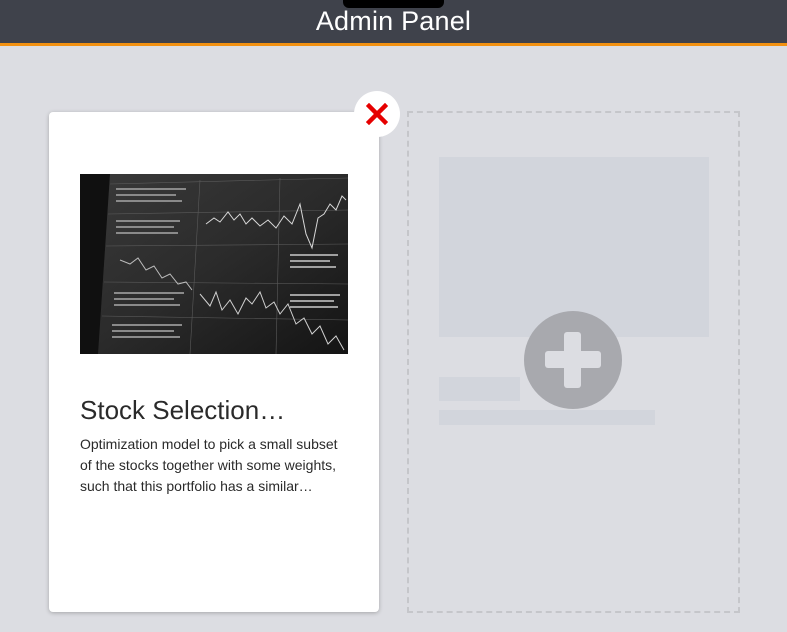 This screenshot has height=632, width=787. Describe the element at coordinates (479, 389) in the screenshot. I see `placeholder-title` at that location.